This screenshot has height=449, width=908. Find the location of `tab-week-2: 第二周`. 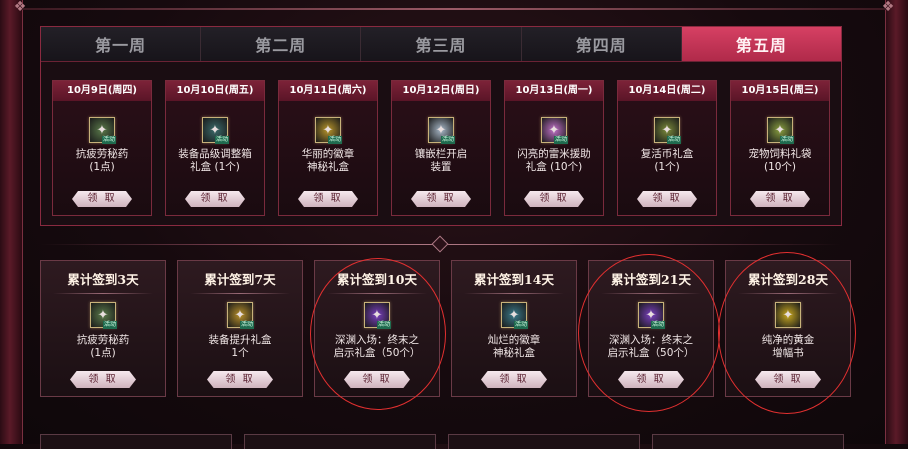

tab-week-2: 第二周 is located at coordinates (281, 44).